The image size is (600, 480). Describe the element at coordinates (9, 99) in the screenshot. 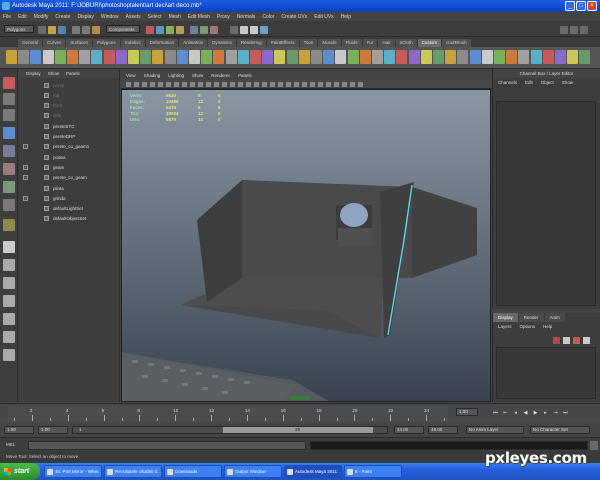

I see `lasso-tool-icon` at that location.